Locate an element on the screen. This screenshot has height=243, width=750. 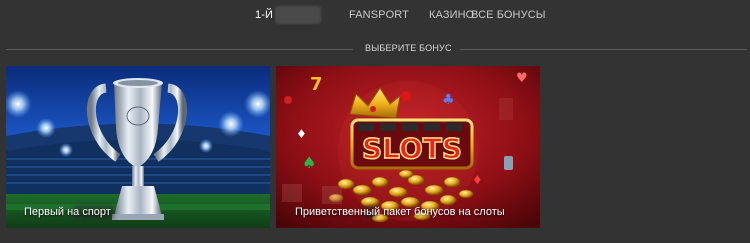
svg-text: 7 is located at coordinates (316, 84).